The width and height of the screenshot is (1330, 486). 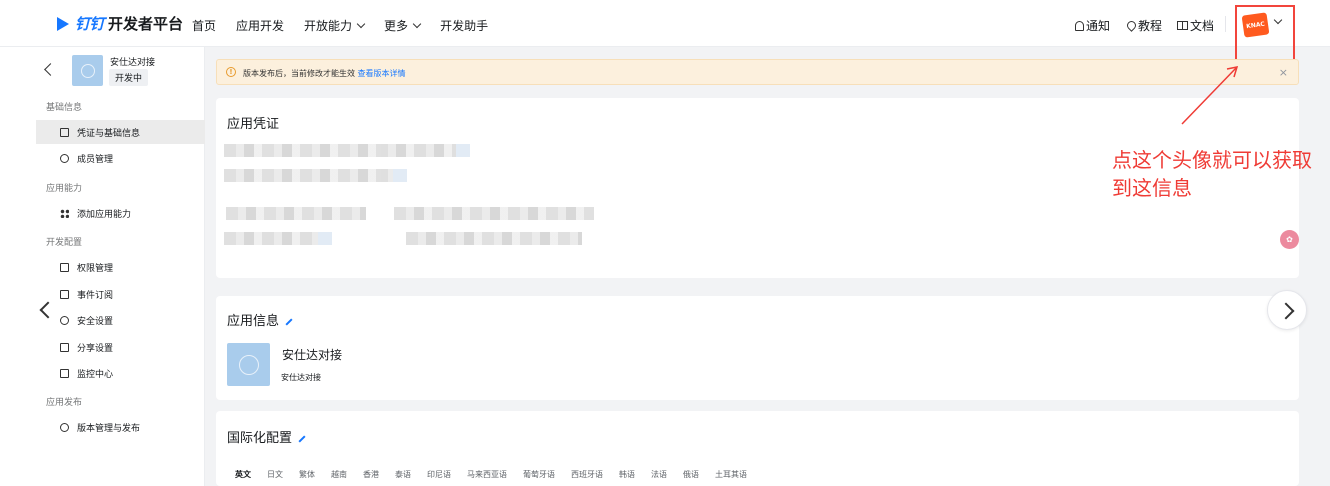 What do you see at coordinates (1287, 310) in the screenshot?
I see `next-arrow-button` at bounding box center [1287, 310].